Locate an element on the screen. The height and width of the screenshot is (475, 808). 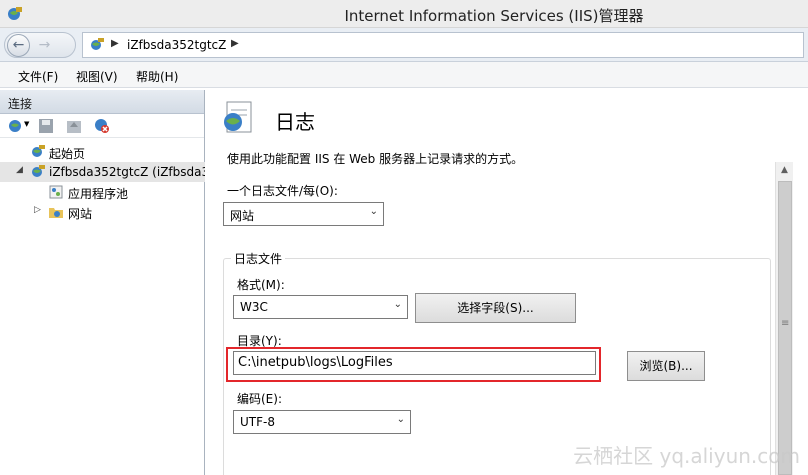
window-title: Internet Information Services (IIS)管理器 is located at coordinates (494, 16).